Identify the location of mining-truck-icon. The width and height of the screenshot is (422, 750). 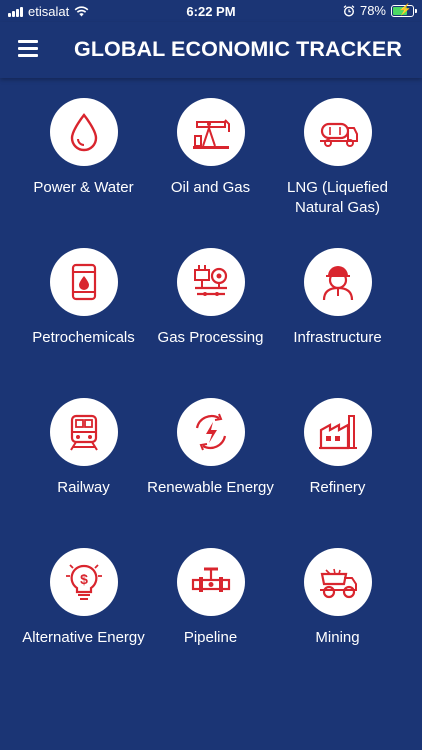
(338, 583).